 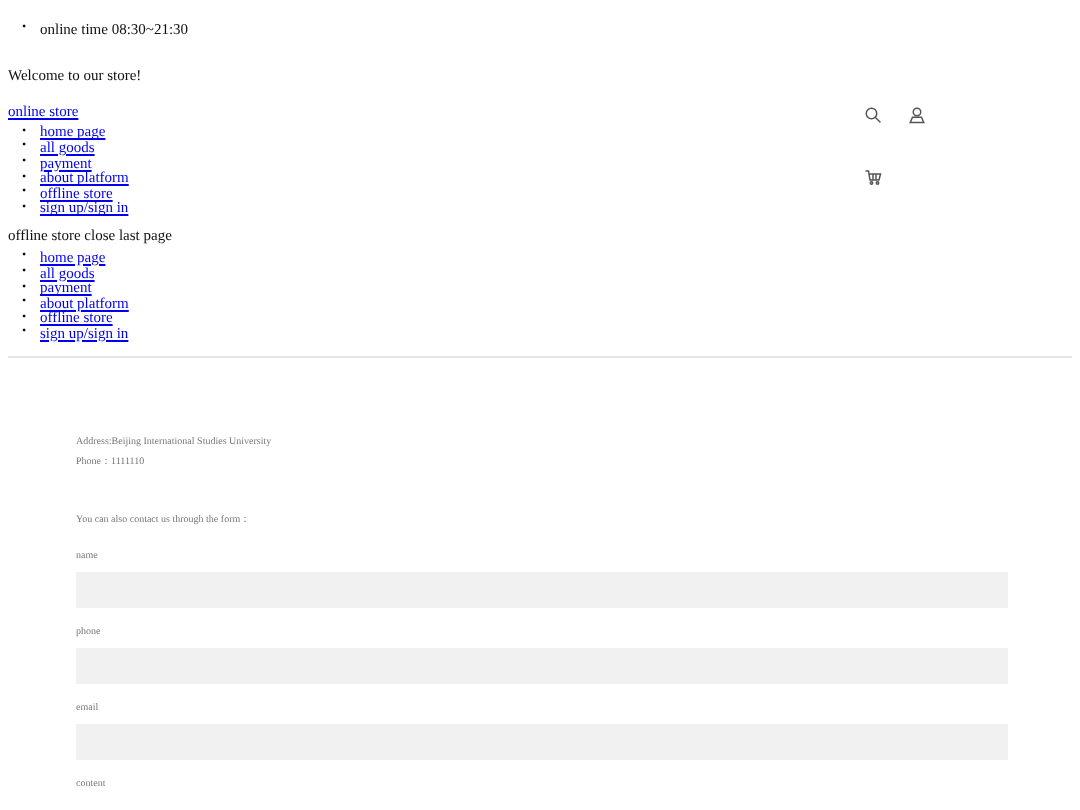 I want to click on user-icon, so click(x=917, y=114).